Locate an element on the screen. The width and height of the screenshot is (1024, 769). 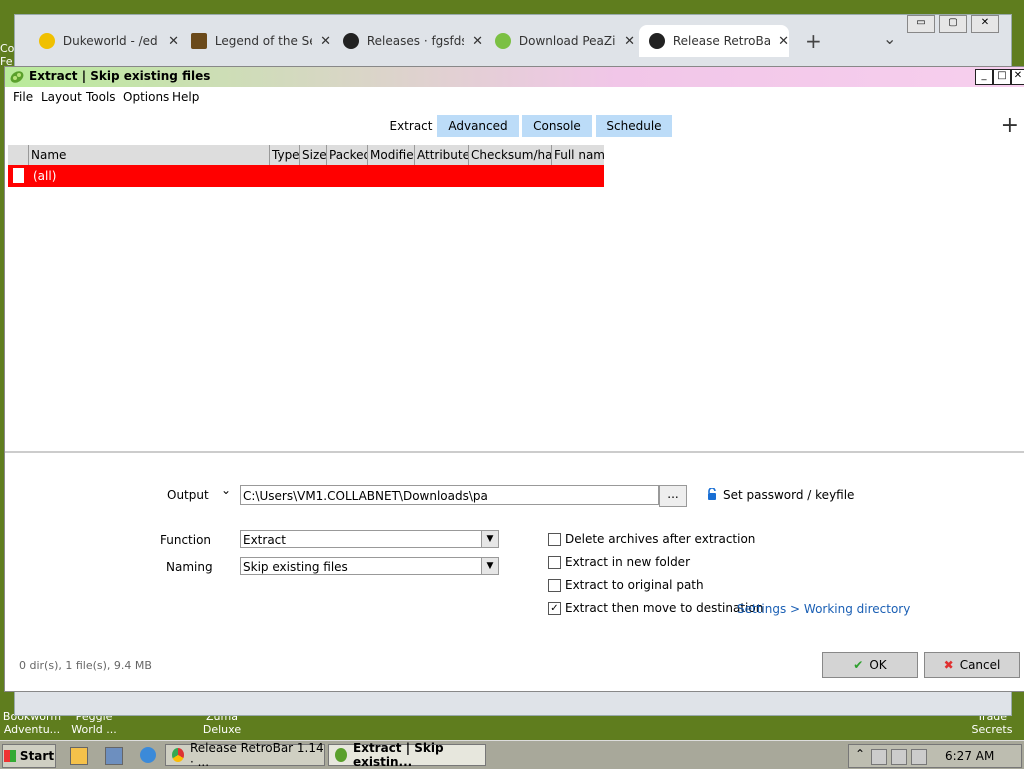
quicklaunch-media-icon is located at coordinates (79, 756).